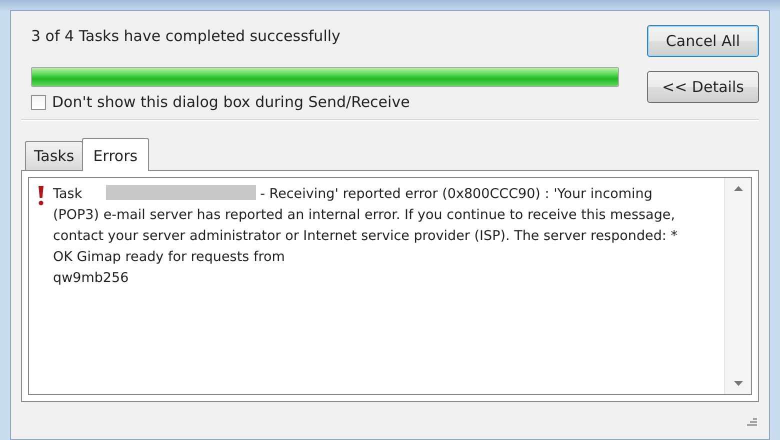 The width and height of the screenshot is (780, 440). What do you see at coordinates (38, 102) in the screenshot?
I see `checkbox` at bounding box center [38, 102].